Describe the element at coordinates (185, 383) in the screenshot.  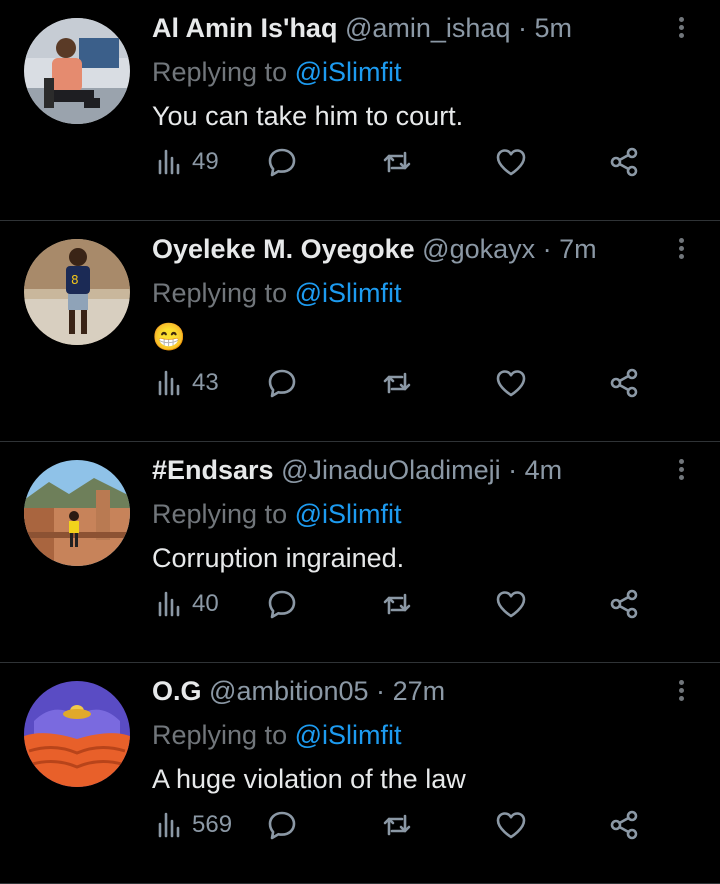
I see `views-button: 43` at that location.